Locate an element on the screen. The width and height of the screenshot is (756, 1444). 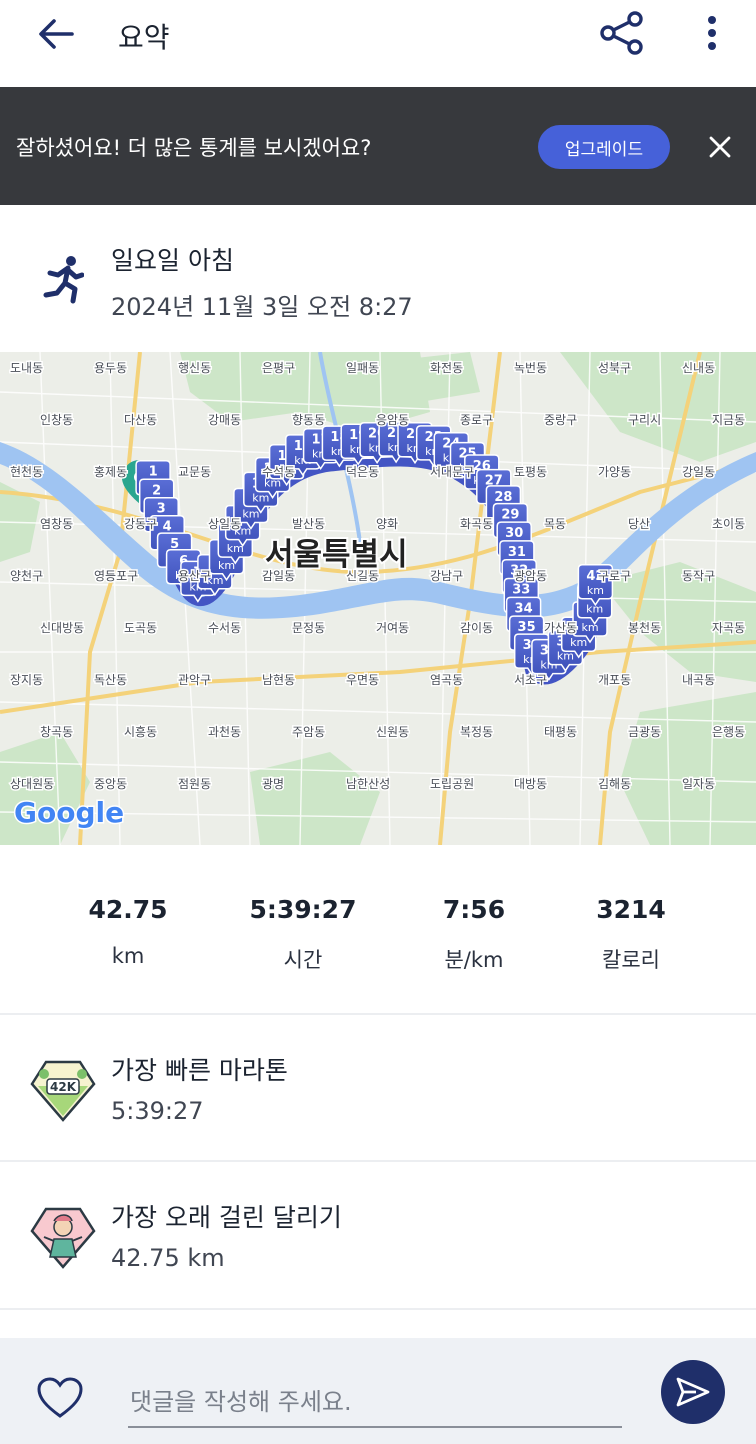
send-button is located at coordinates (693, 1392).